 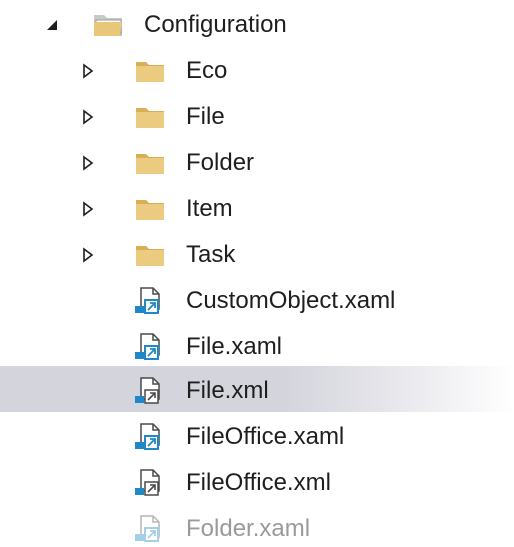 I want to click on tree-node-label: Configuration, so click(x=215, y=24).